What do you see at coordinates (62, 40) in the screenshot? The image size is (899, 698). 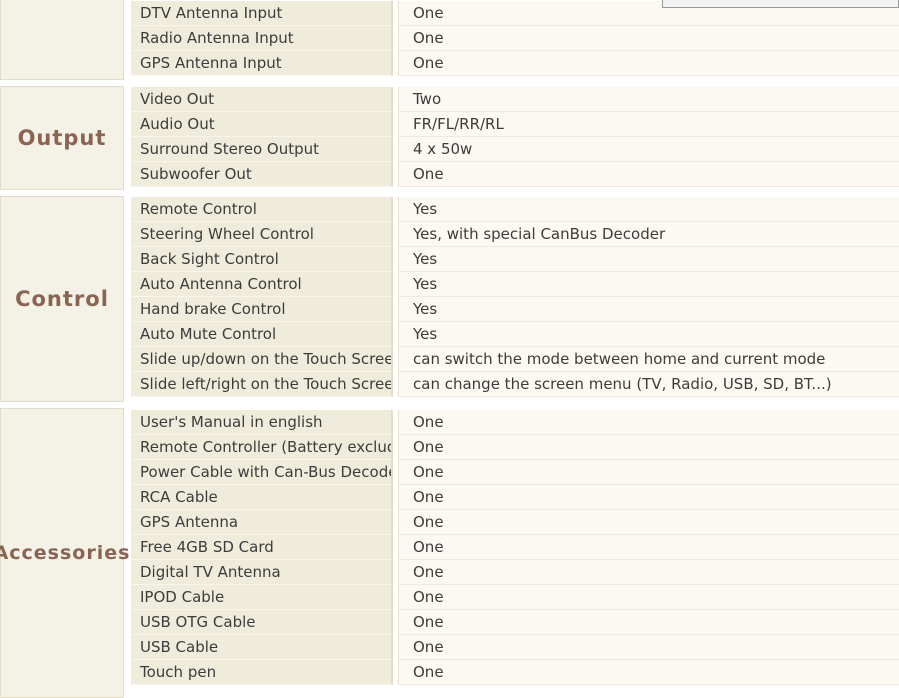 I see `category-cell-inputs` at bounding box center [62, 40].